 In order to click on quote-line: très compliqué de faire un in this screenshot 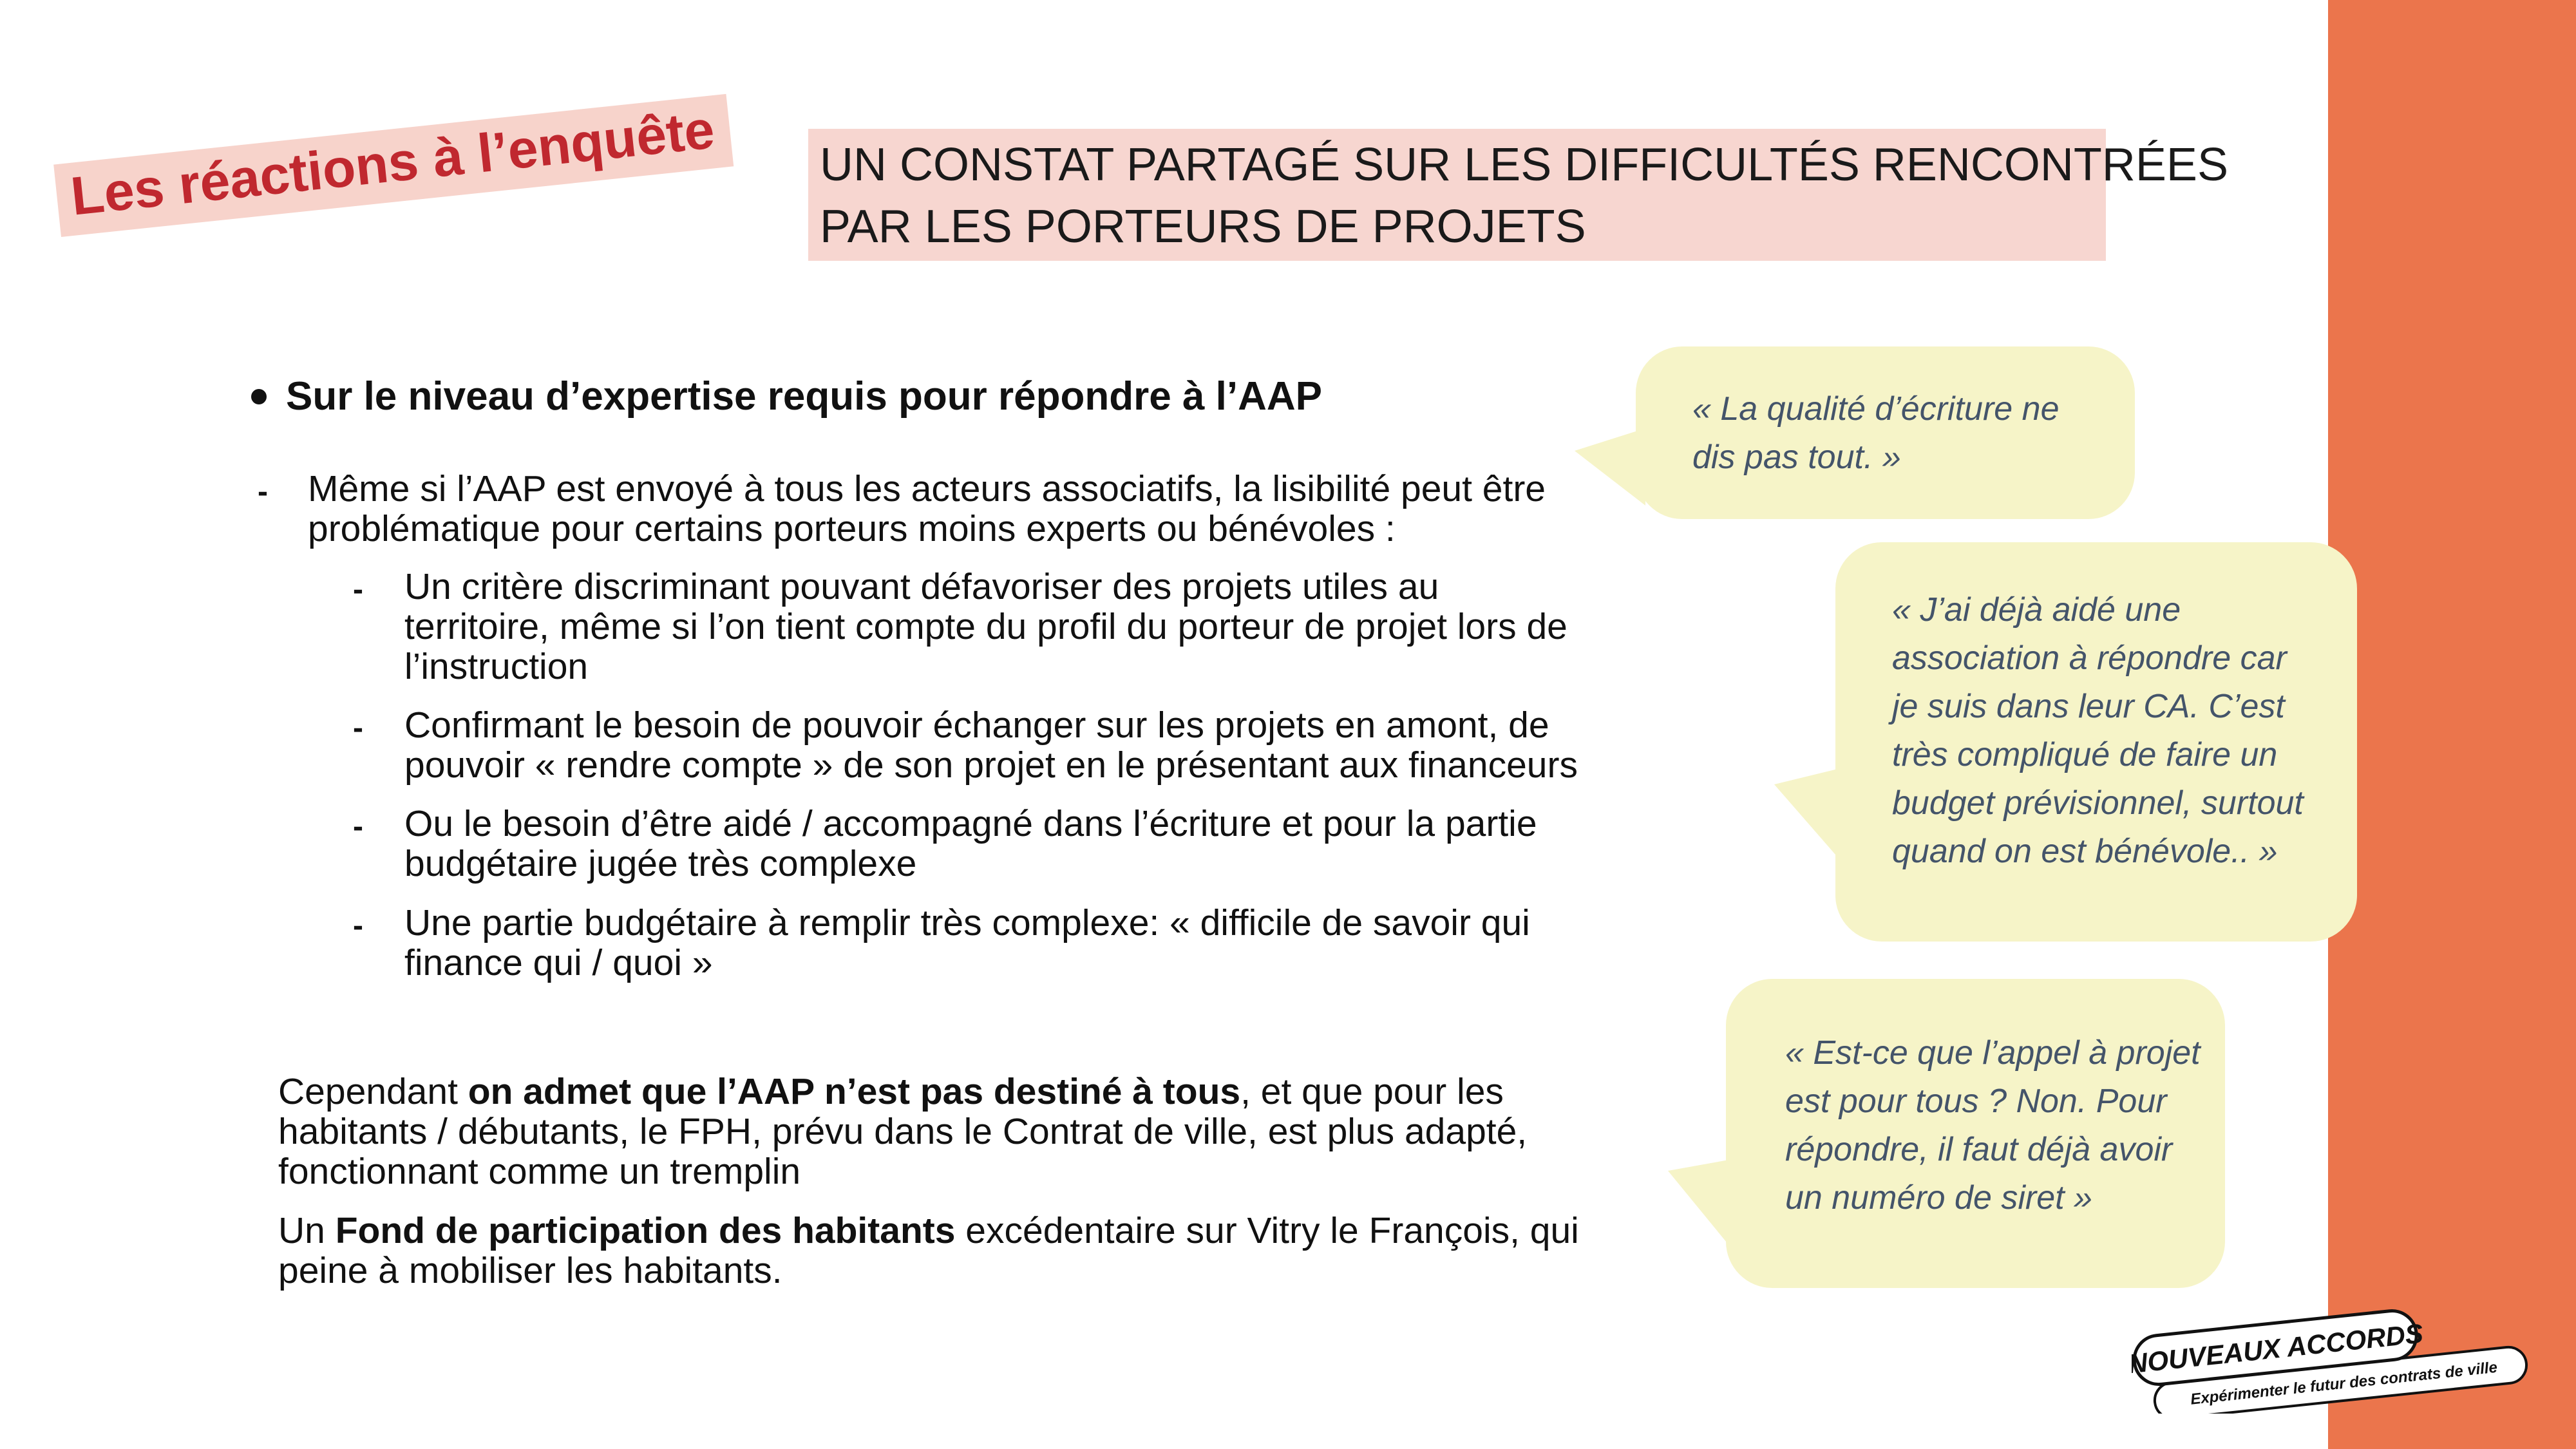, I will do `click(2085, 754)`.